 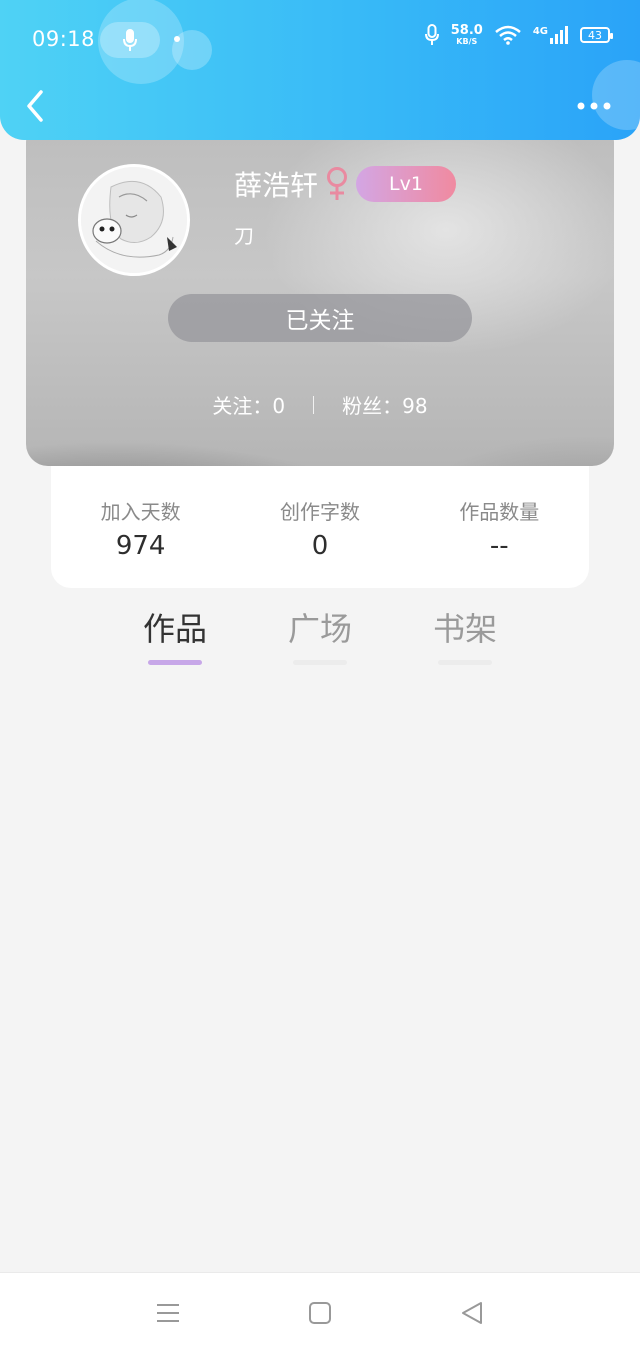 What do you see at coordinates (319, 512) in the screenshot?
I see `stat-label: 创作字数` at bounding box center [319, 512].